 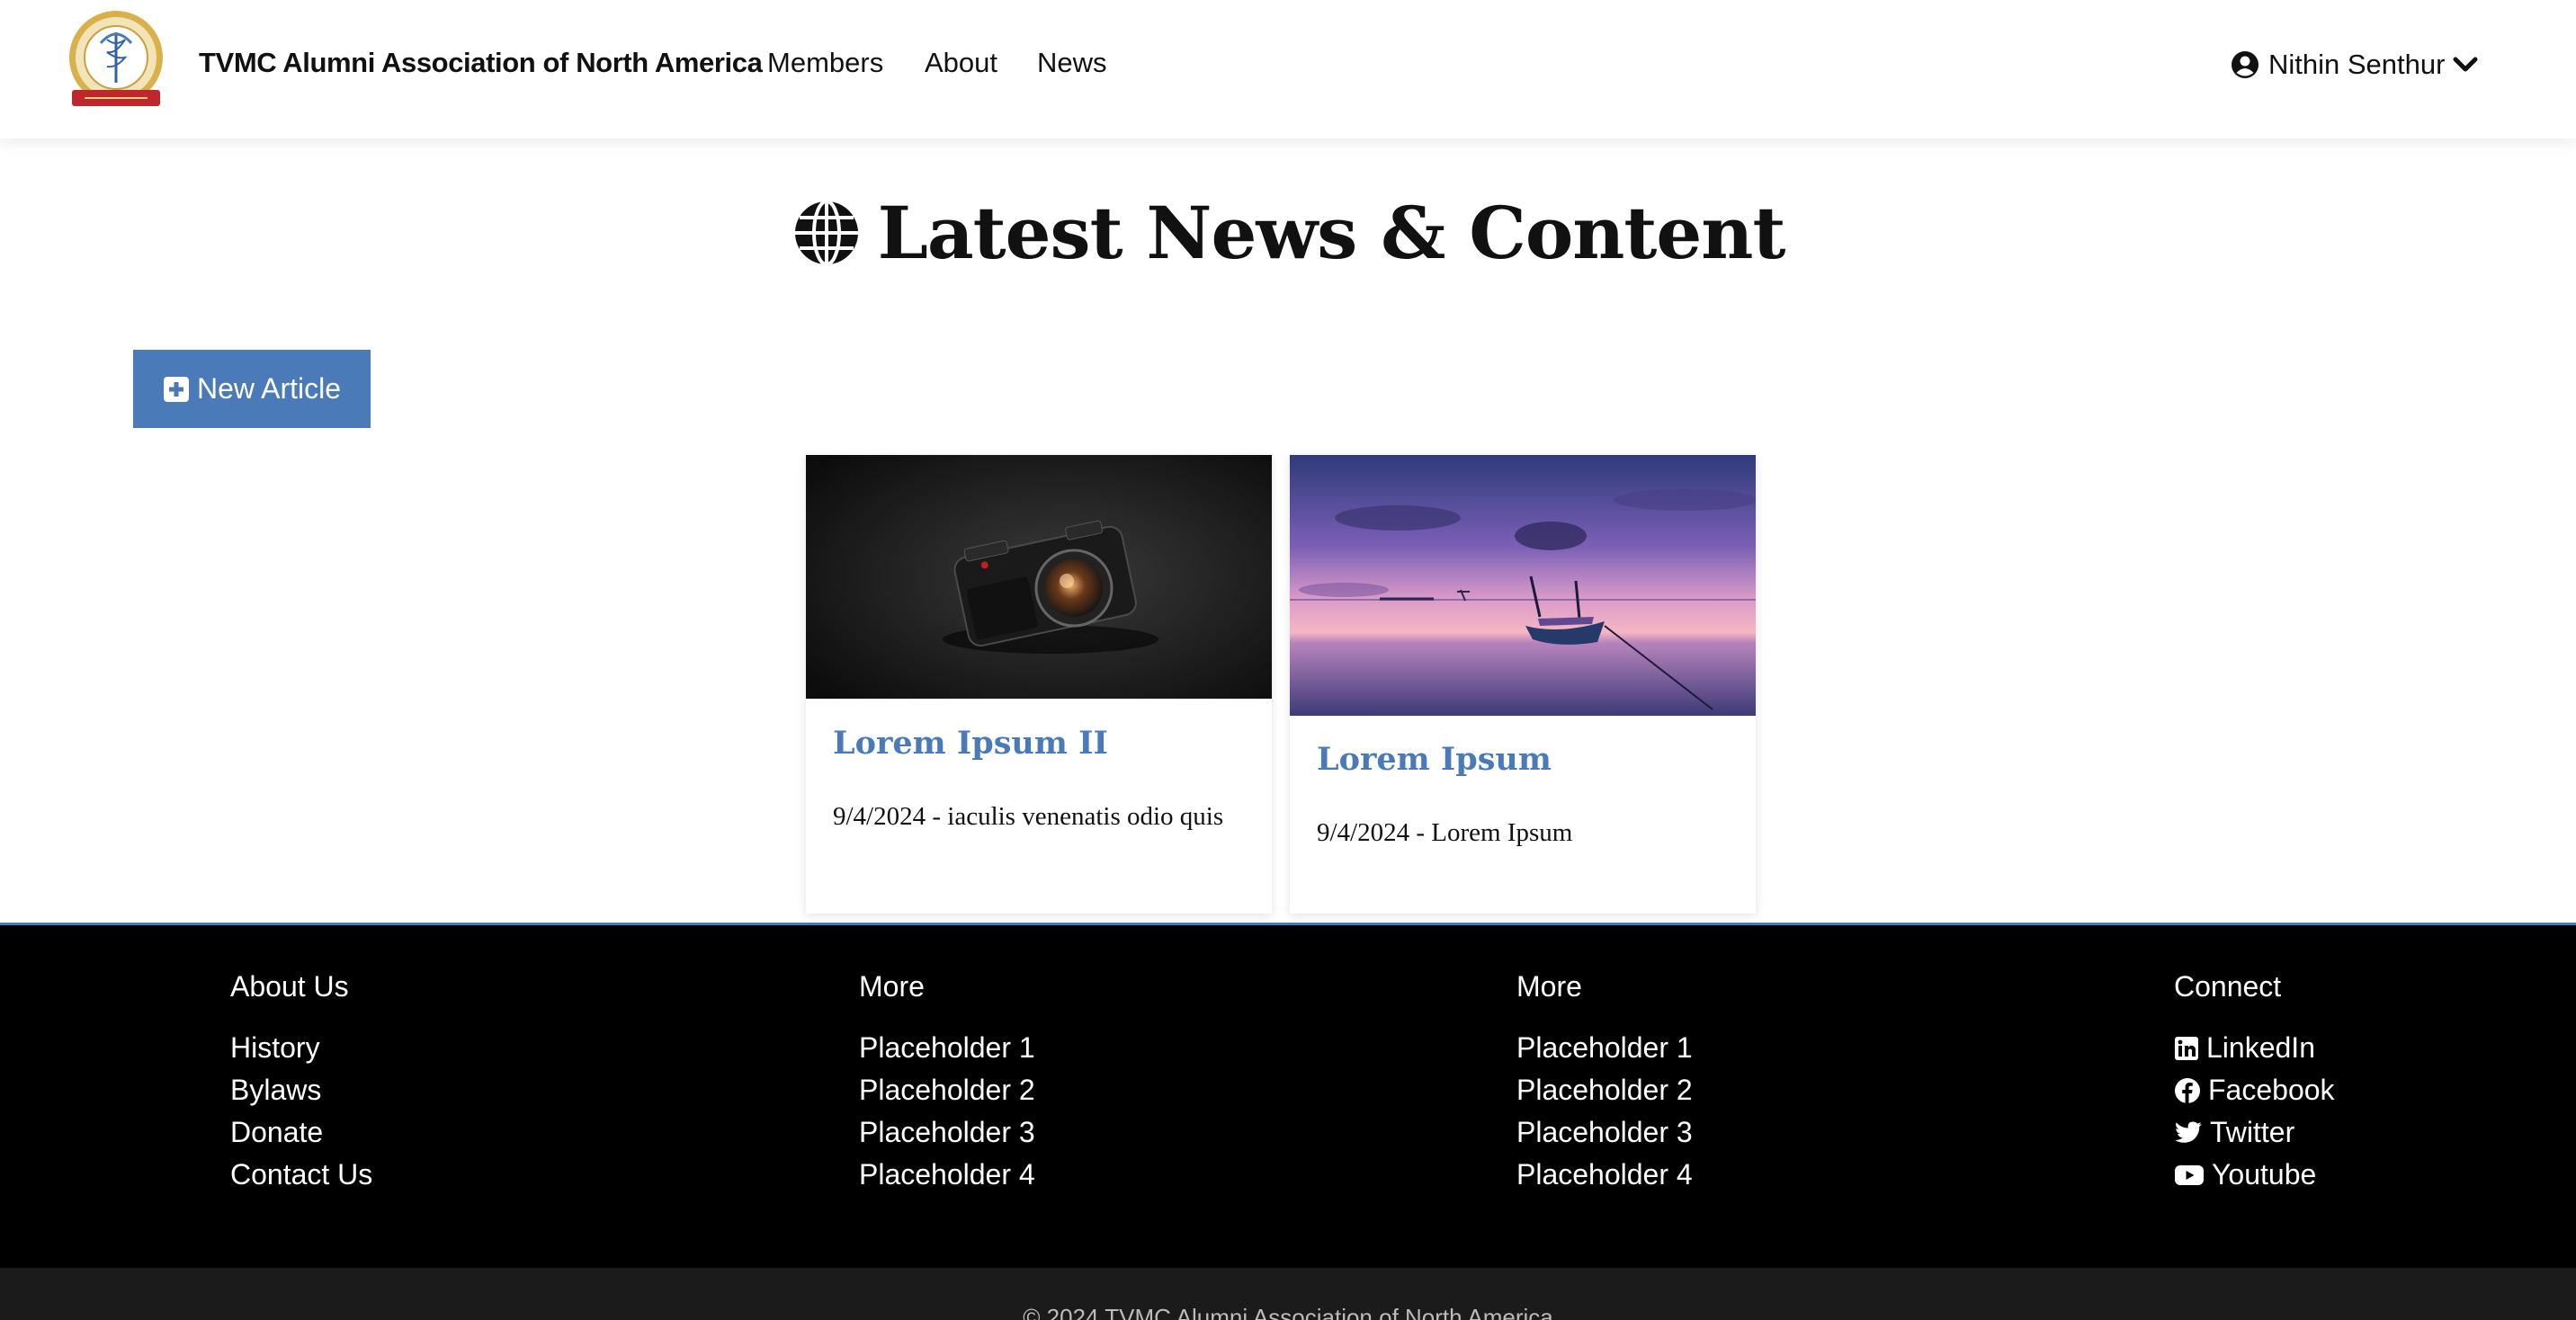 I want to click on article-summary: 9/4/2024 - Lorem Ipsum, so click(x=1445, y=832).